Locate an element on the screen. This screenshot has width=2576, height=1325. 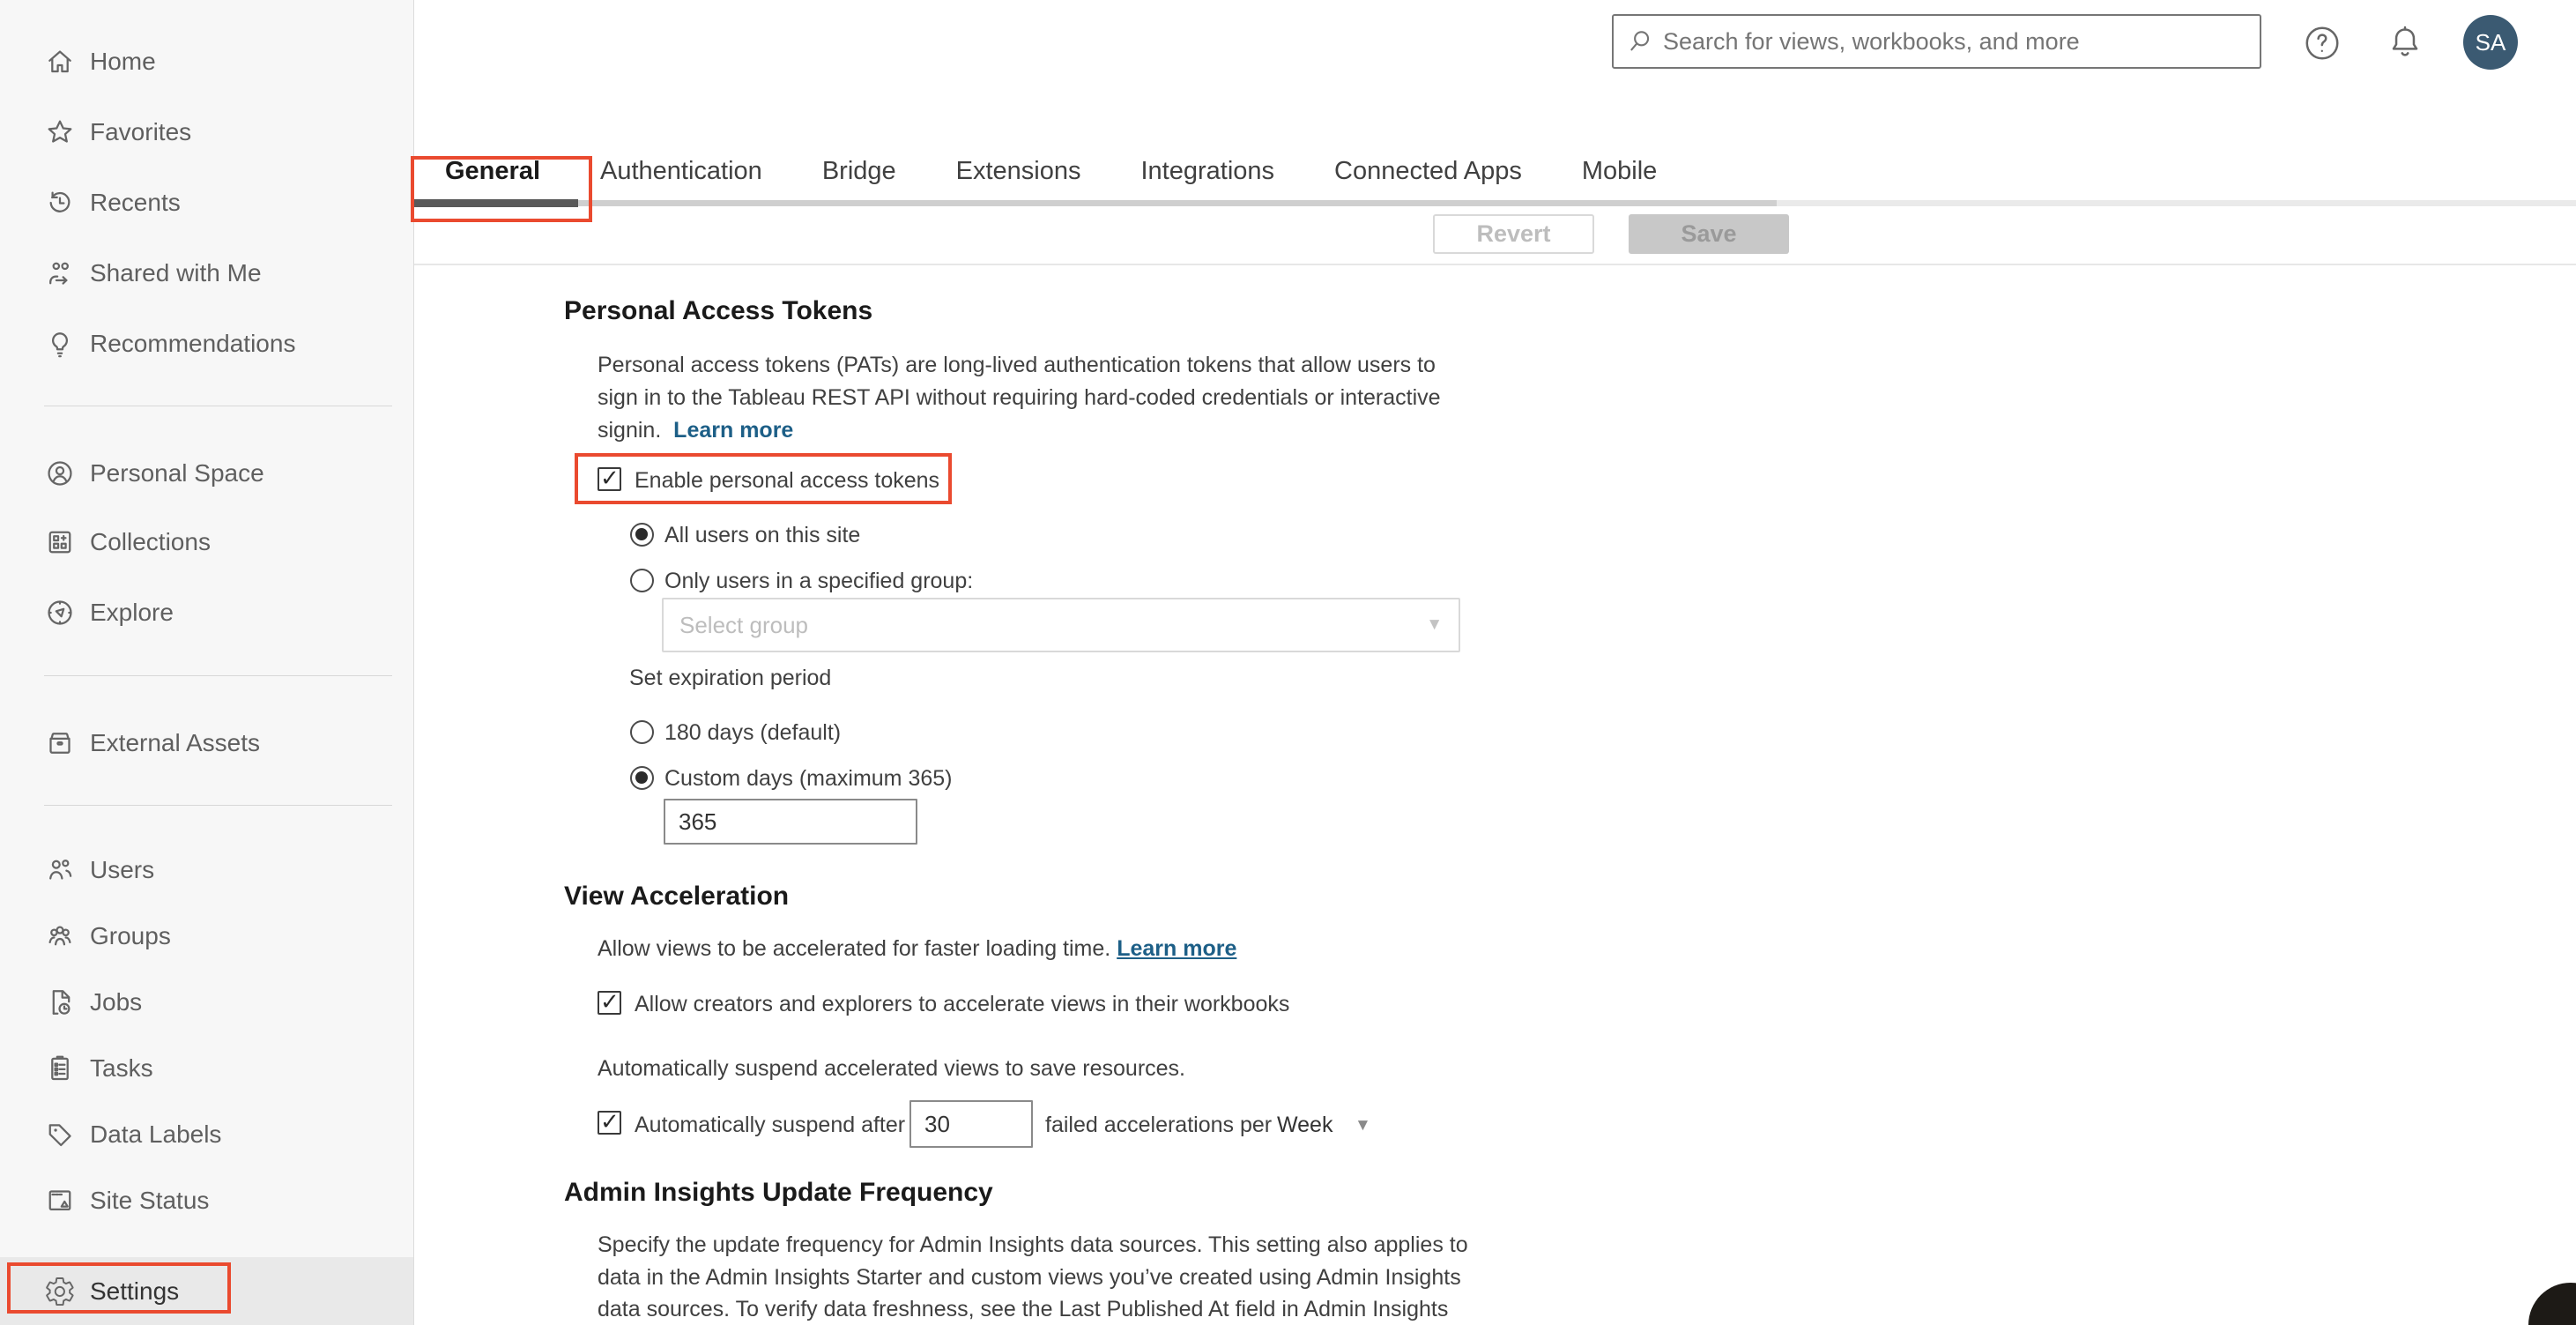
section-title-admin-insights: Admin Insights Update Frequency is located at coordinates (778, 1192).